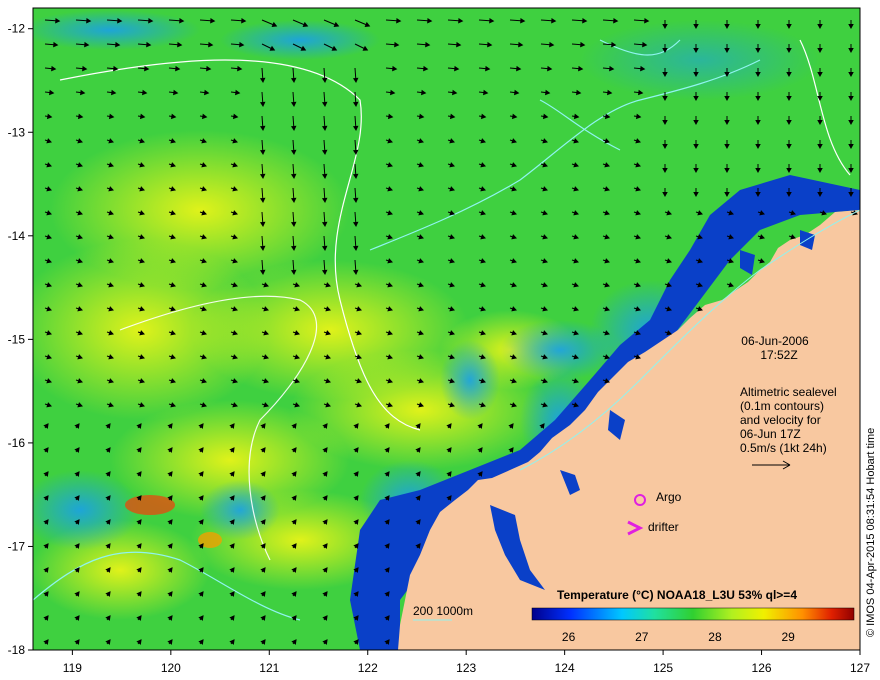 The image size is (880, 680). What do you see at coordinates (762, 668) in the screenshot?
I see `x-tick-label: 126` at bounding box center [762, 668].